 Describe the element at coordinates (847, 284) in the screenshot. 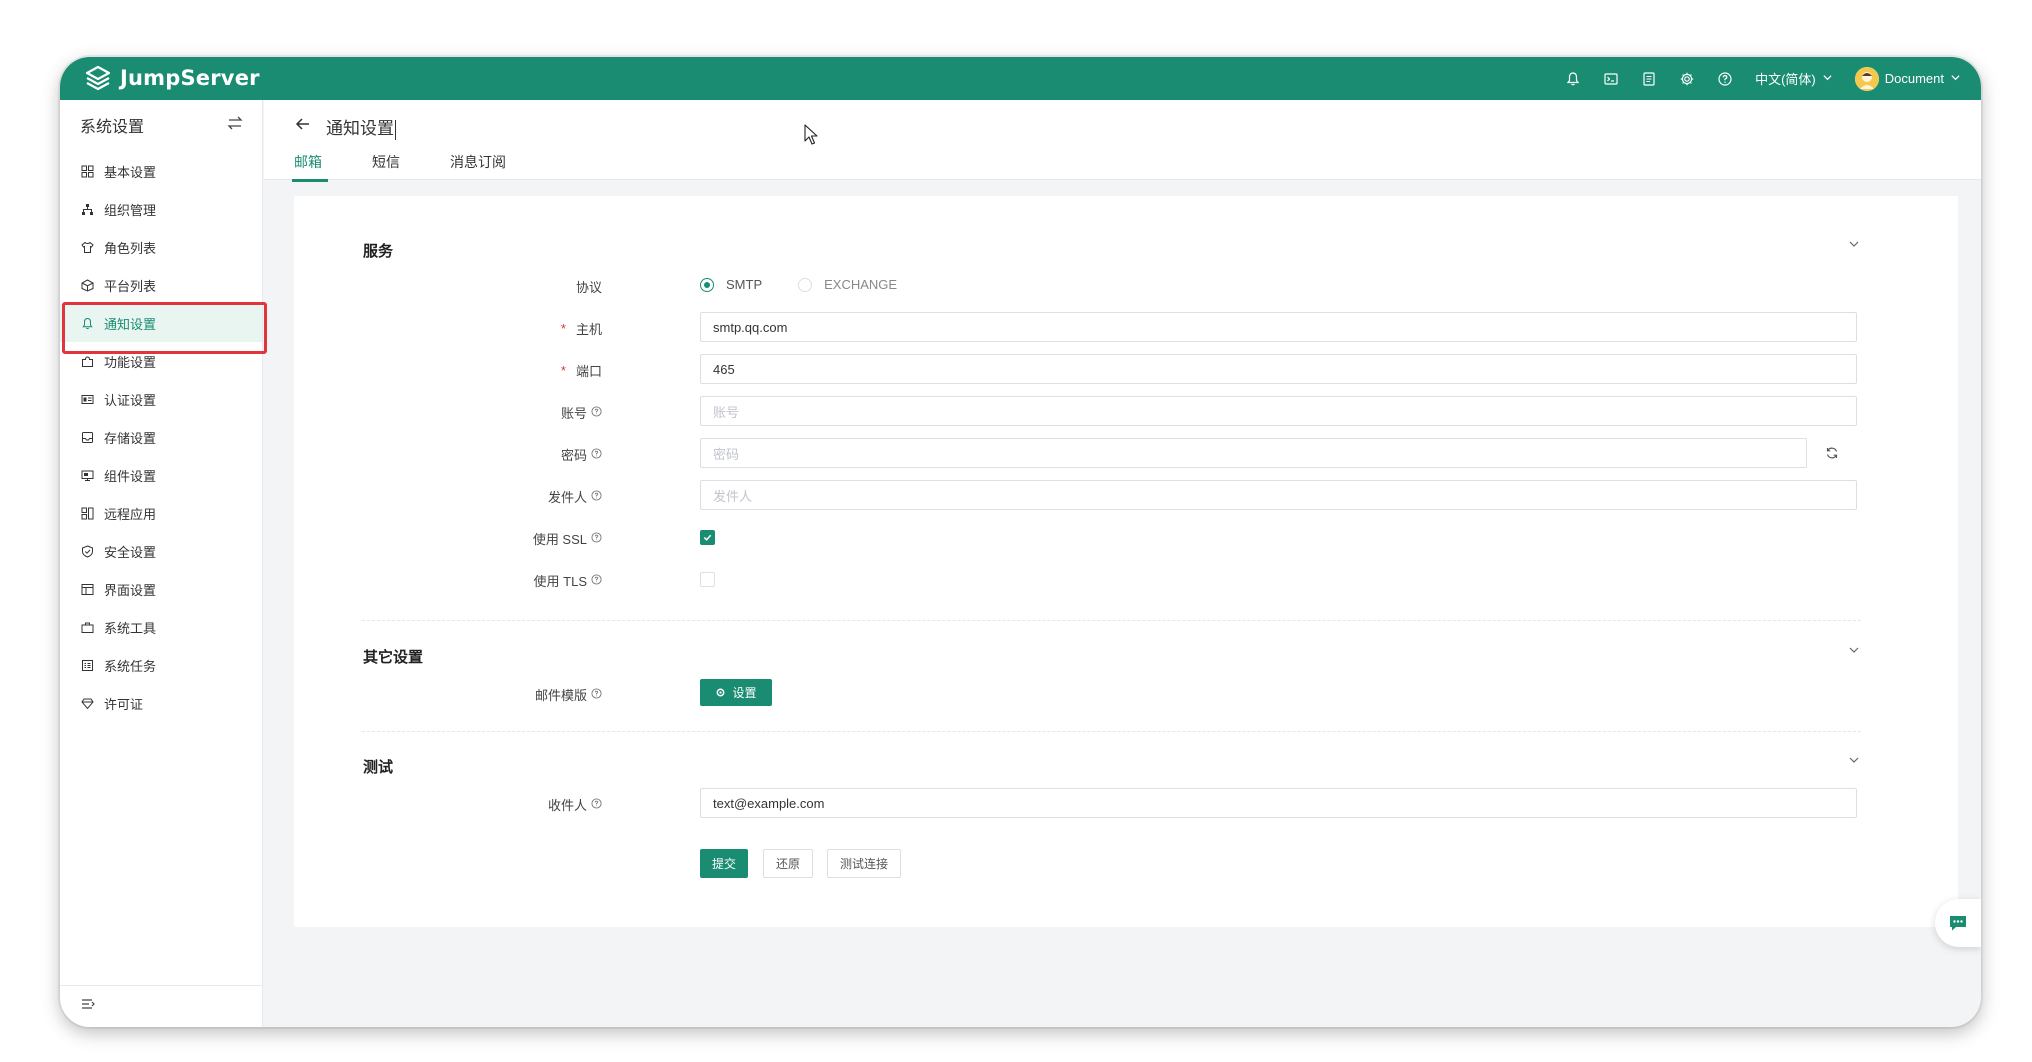

I see `protocol-radio-exchange: EXCHANGE` at that location.